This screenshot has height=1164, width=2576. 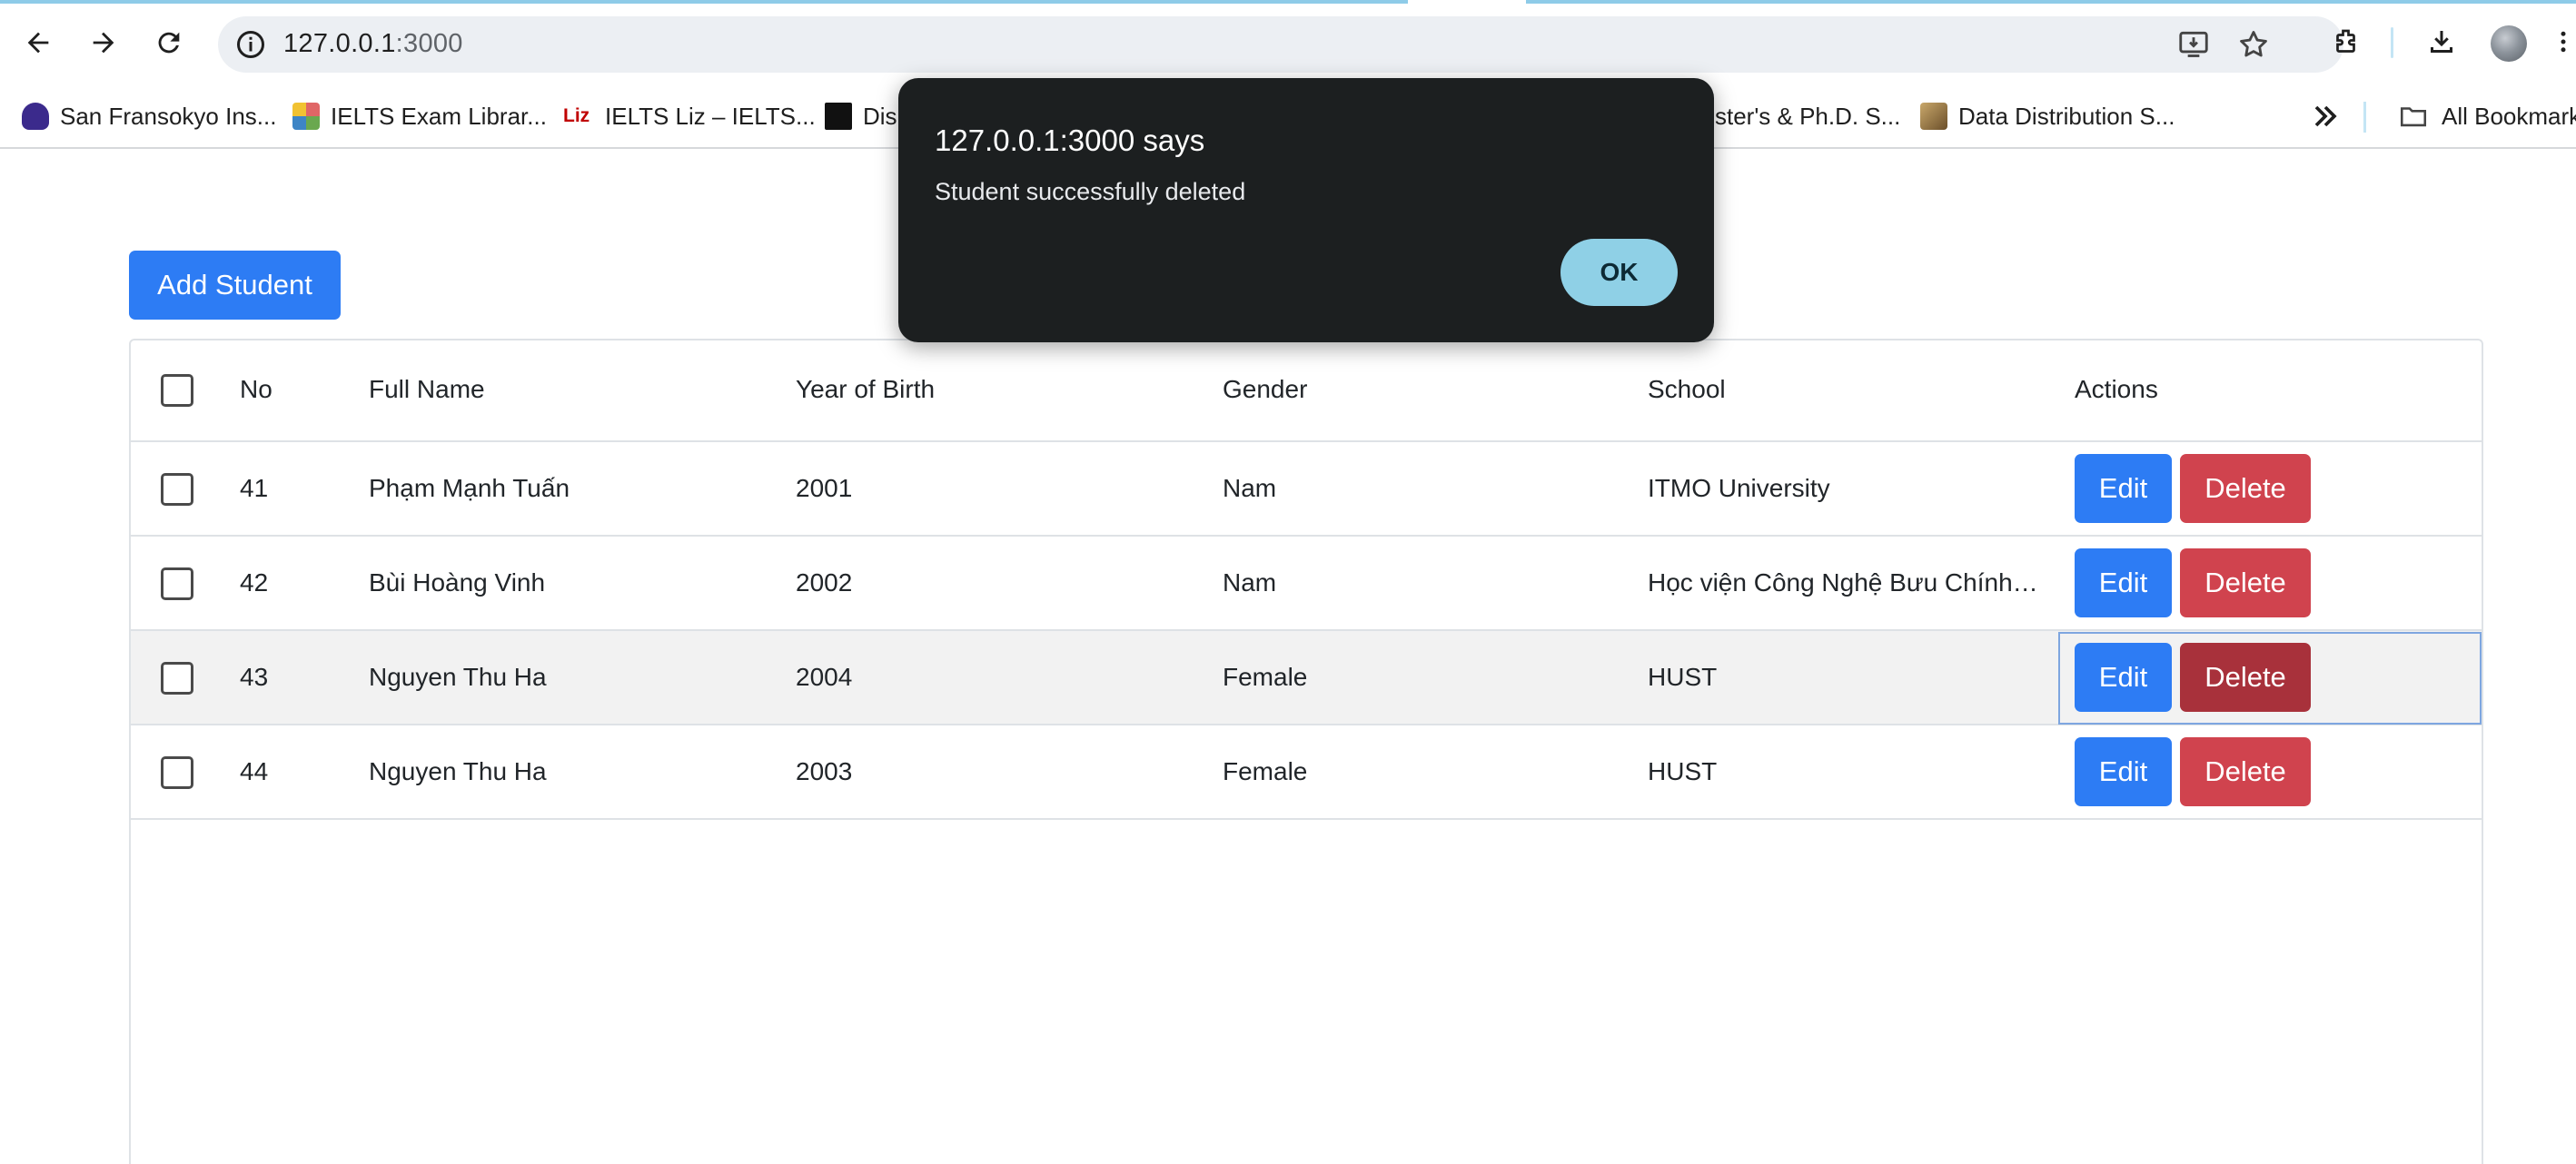 What do you see at coordinates (2509, 44) in the screenshot?
I see `profile-avatar` at bounding box center [2509, 44].